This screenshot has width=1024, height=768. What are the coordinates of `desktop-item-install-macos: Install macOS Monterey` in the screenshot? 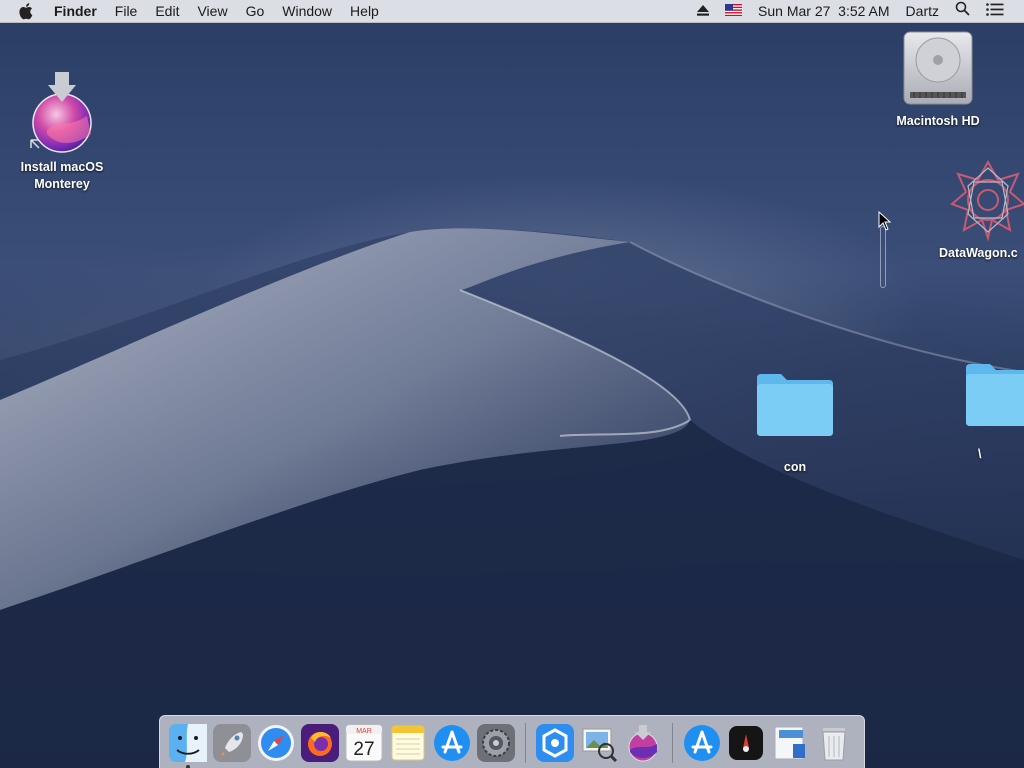 It's located at (62, 132).